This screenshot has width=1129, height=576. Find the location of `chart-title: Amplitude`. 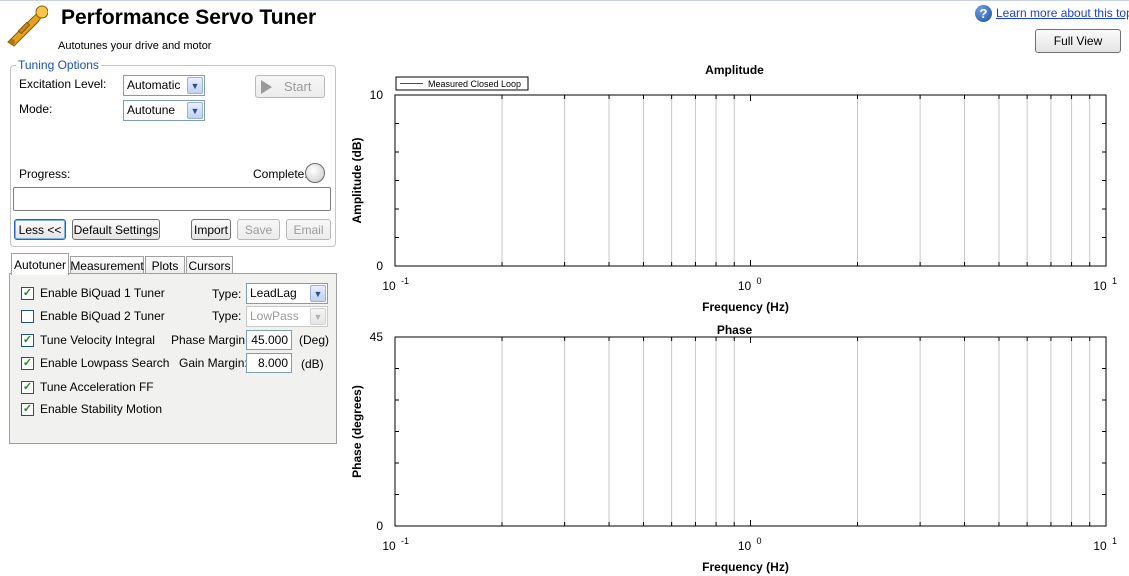

chart-title: Amplitude is located at coordinates (734, 70).